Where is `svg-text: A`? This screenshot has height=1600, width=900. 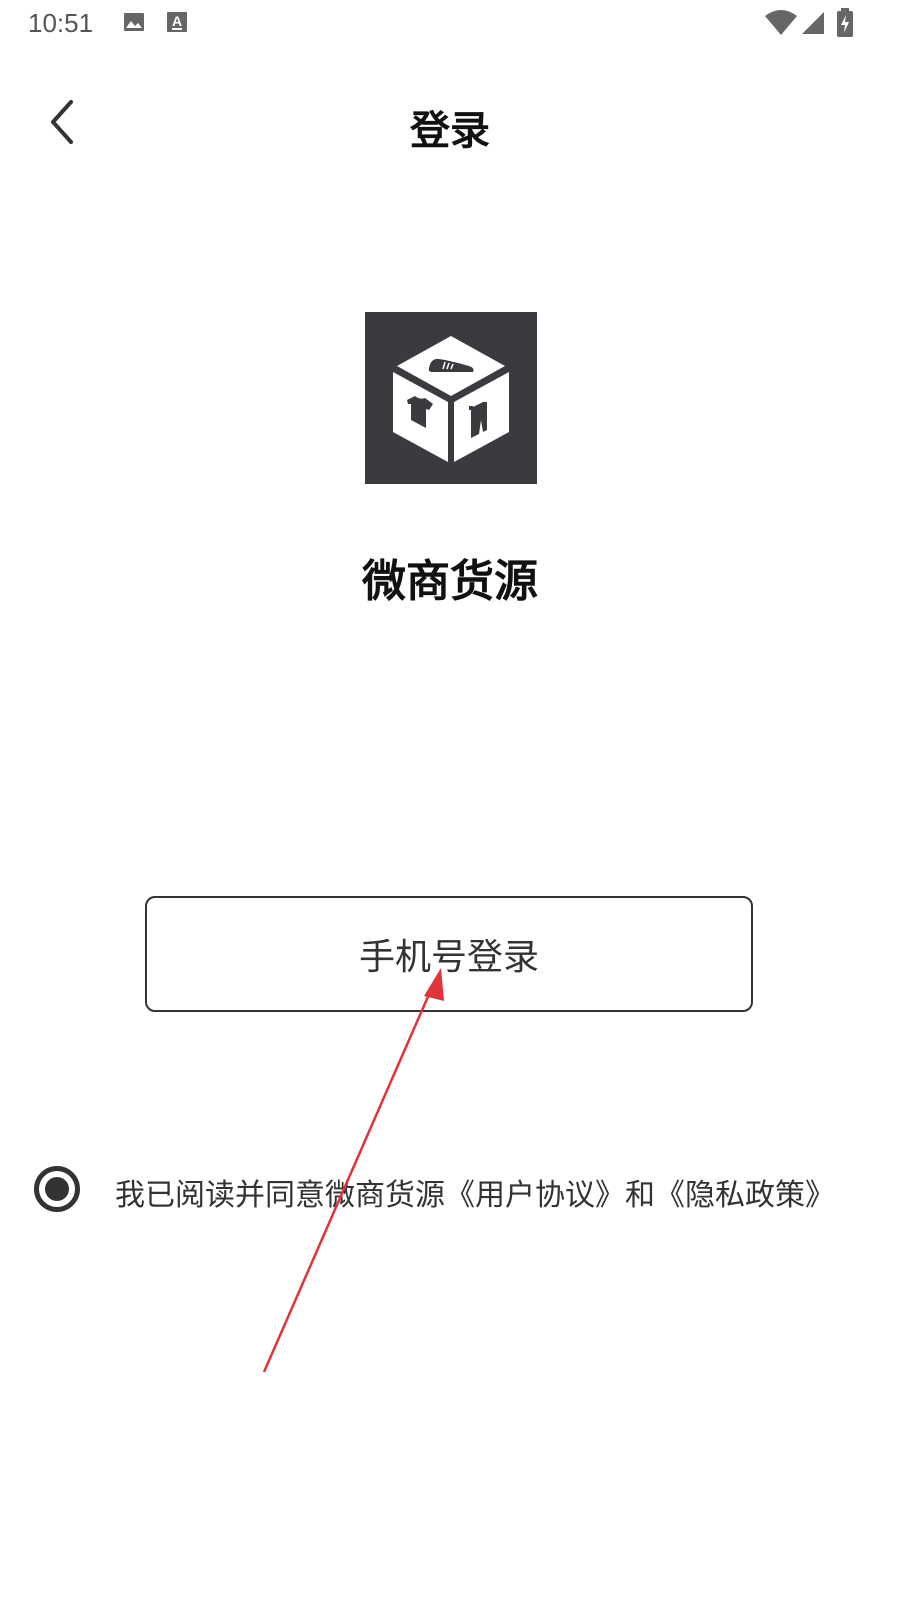
svg-text: A is located at coordinates (177, 21).